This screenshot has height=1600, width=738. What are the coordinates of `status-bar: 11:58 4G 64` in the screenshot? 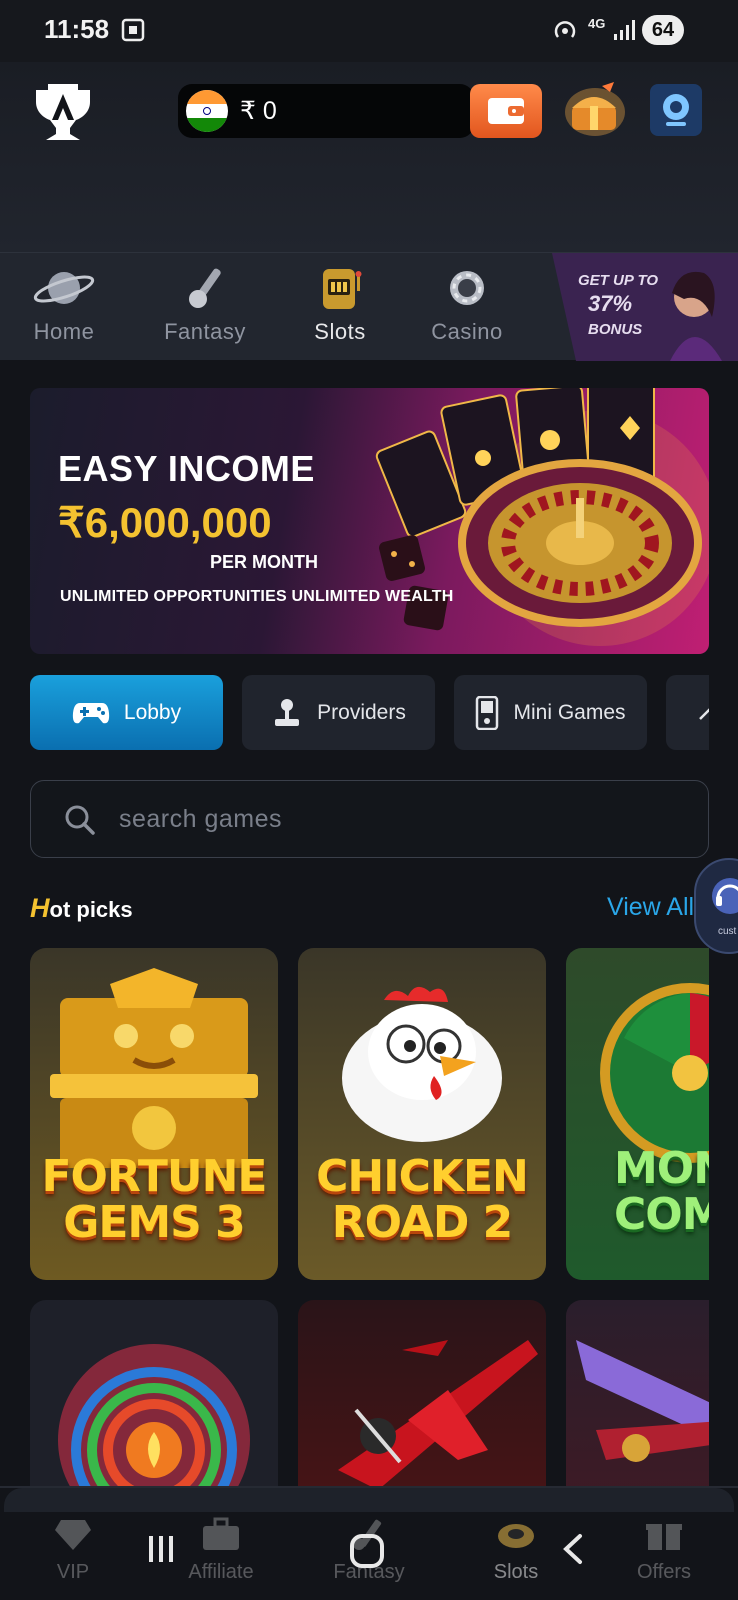 It's located at (369, 31).